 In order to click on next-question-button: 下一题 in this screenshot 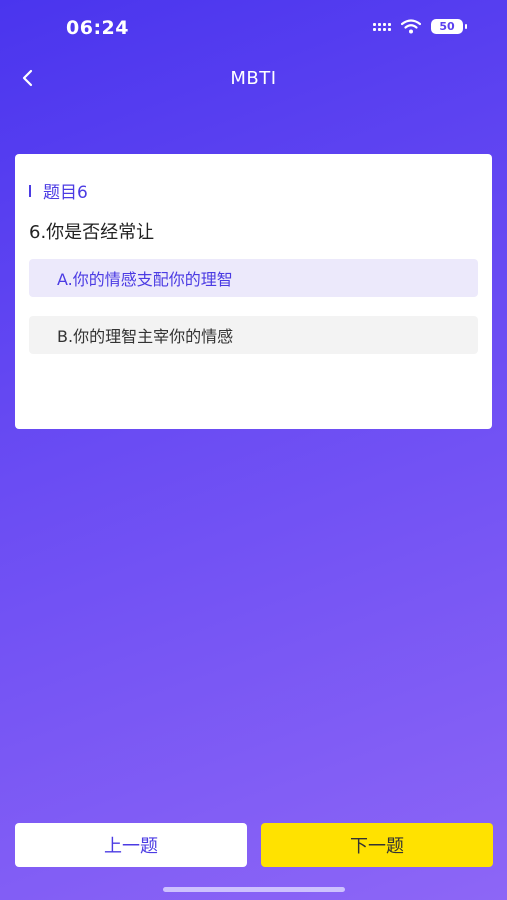, I will do `click(377, 845)`.